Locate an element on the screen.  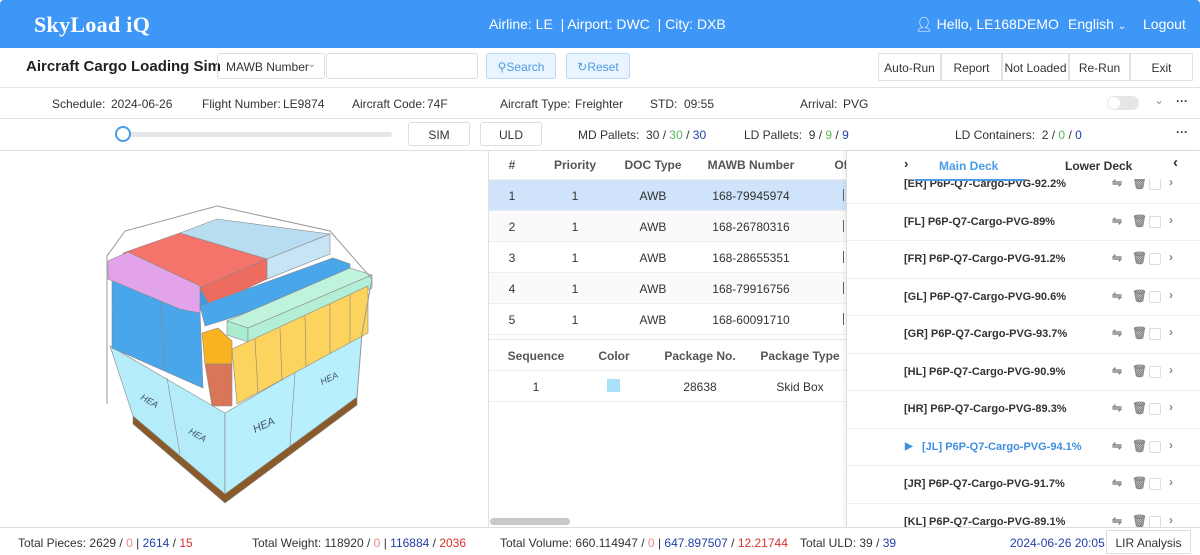
column-header: Priority is located at coordinates (575, 165).